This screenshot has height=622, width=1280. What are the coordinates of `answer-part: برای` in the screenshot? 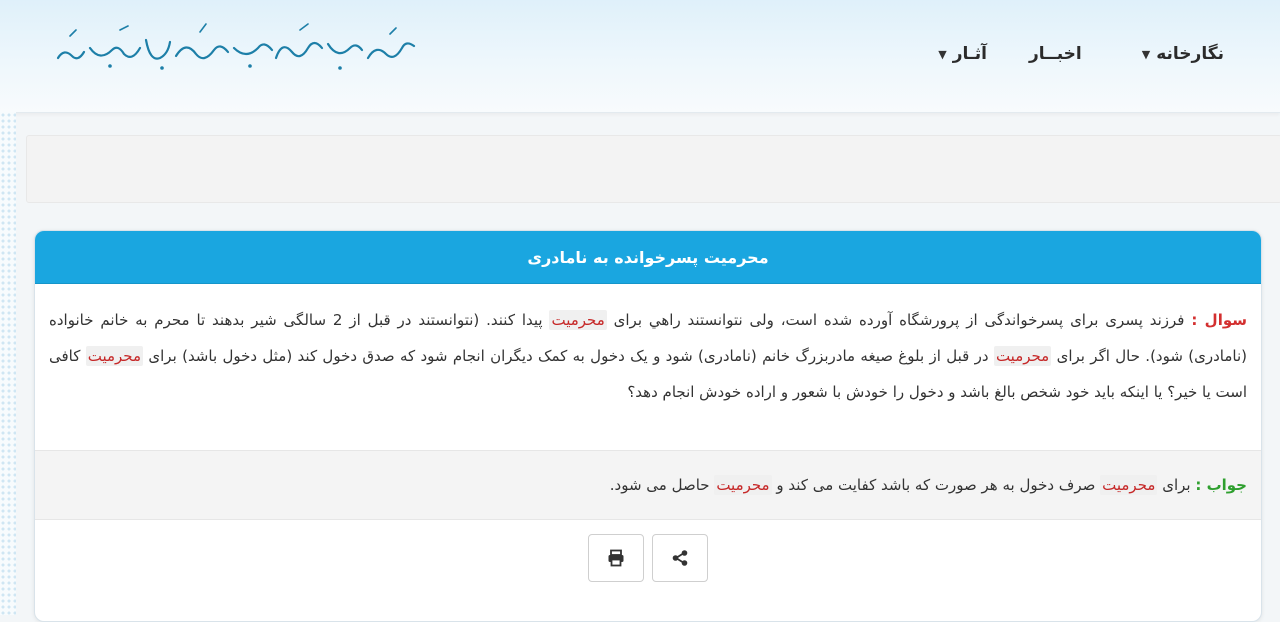 It's located at (1176, 485).